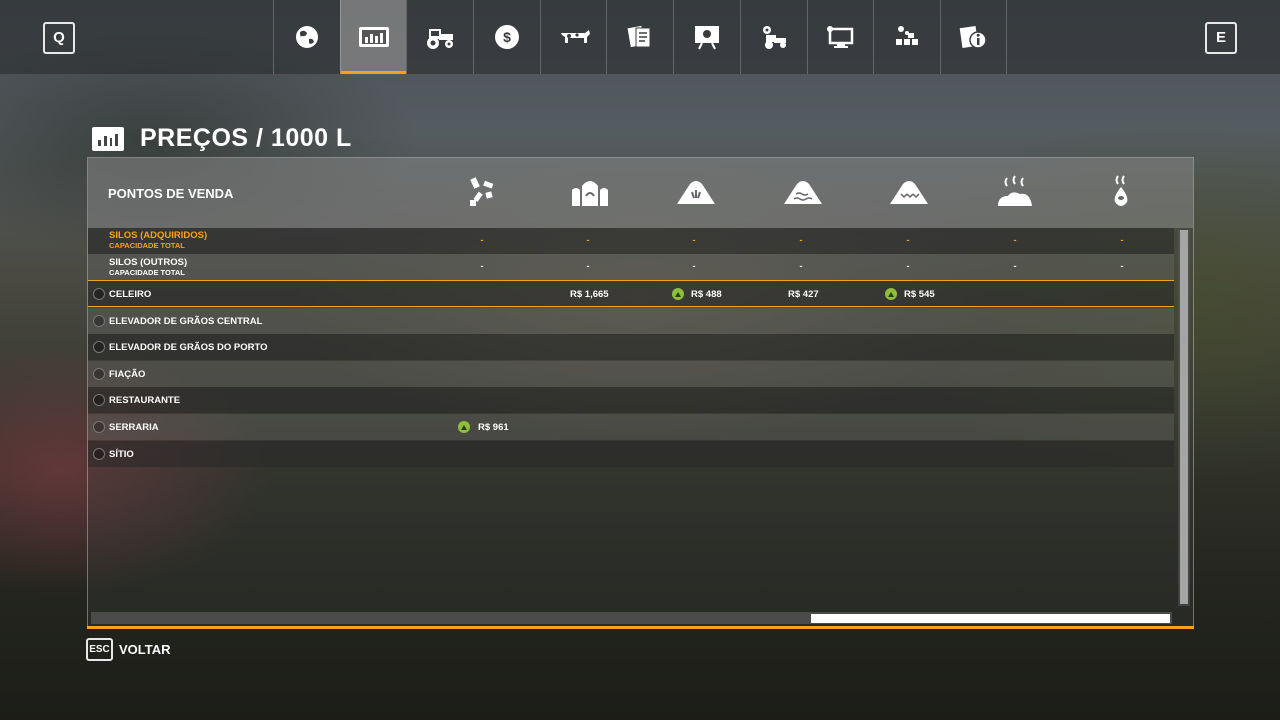 This screenshot has height=720, width=1280. I want to click on tab-help, so click(973, 37).